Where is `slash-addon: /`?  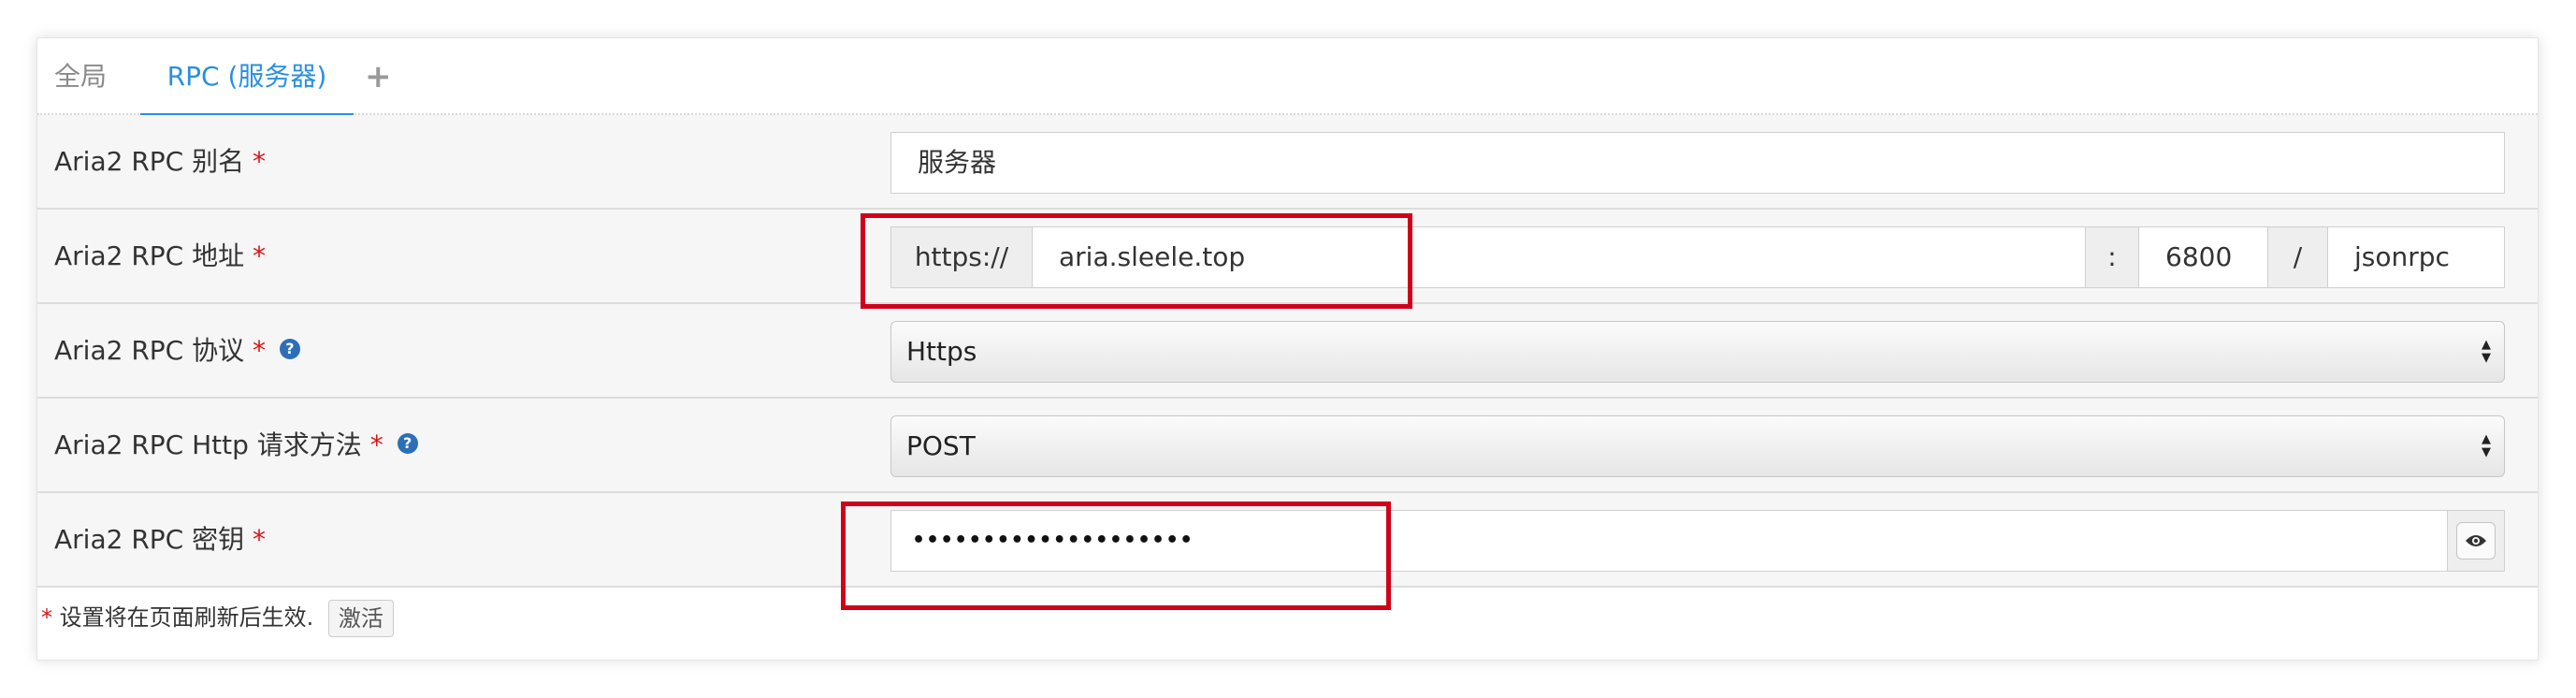 slash-addon: / is located at coordinates (2298, 257).